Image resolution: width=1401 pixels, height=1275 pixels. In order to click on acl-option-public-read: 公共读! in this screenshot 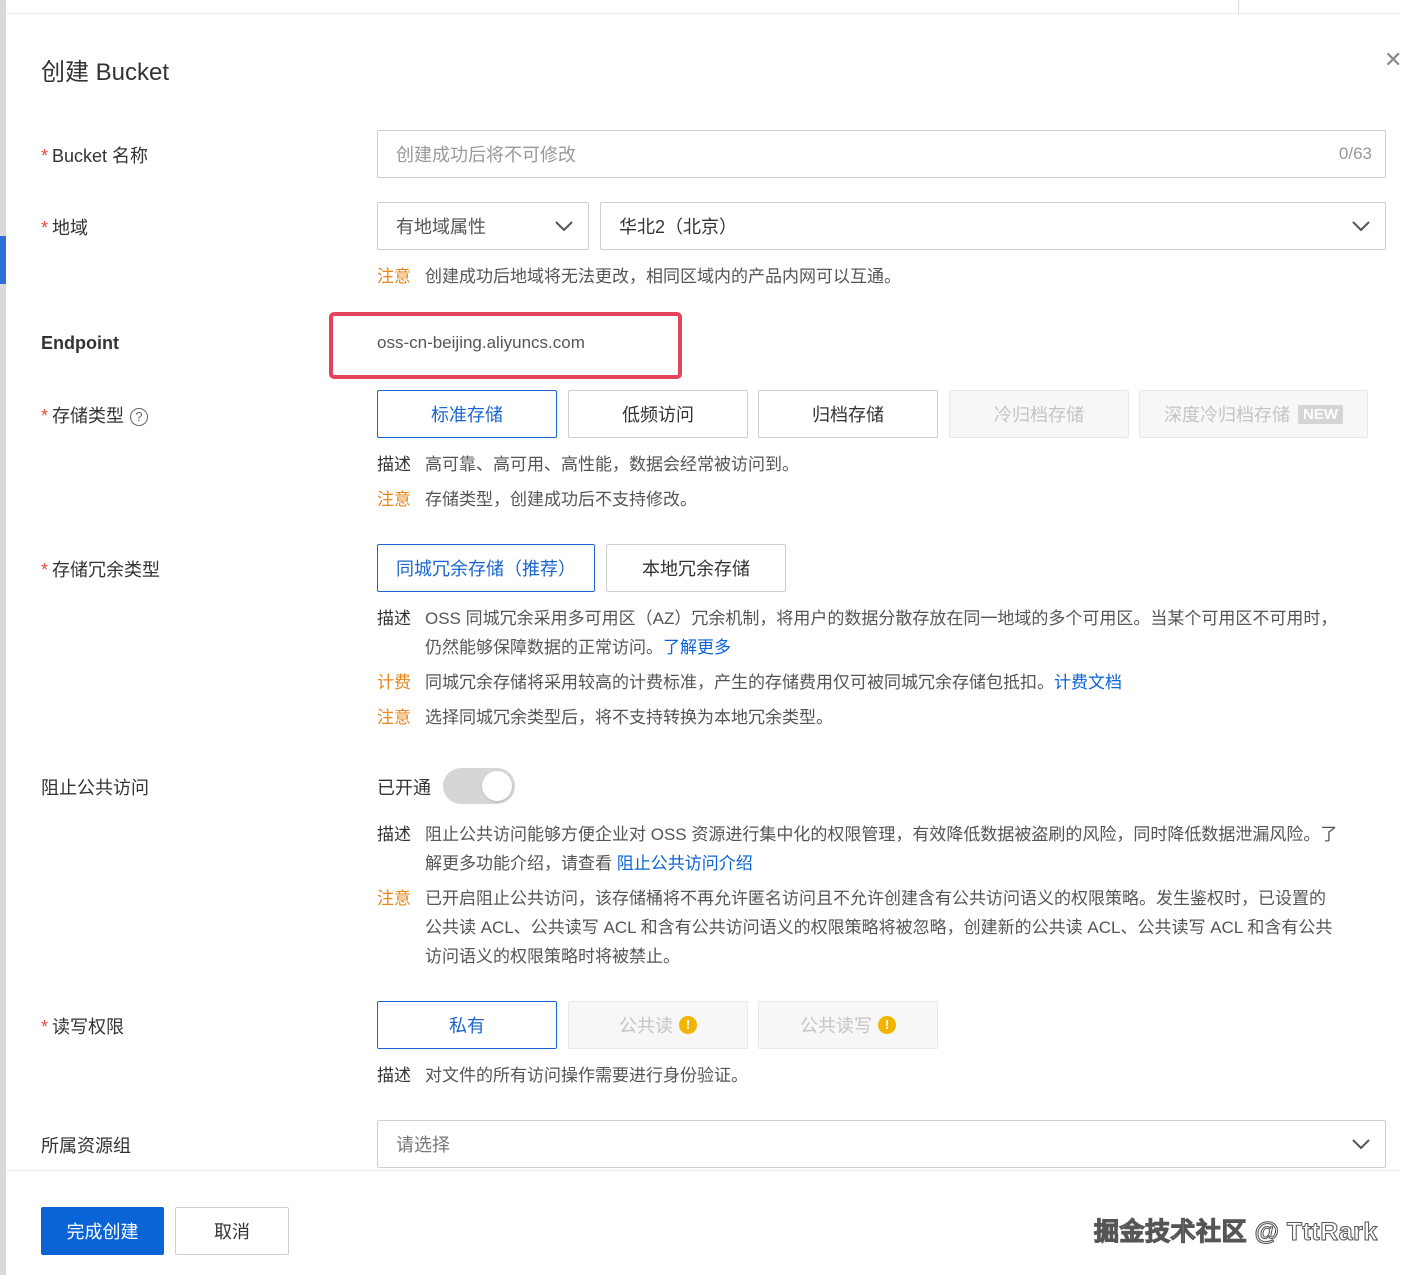, I will do `click(658, 1025)`.